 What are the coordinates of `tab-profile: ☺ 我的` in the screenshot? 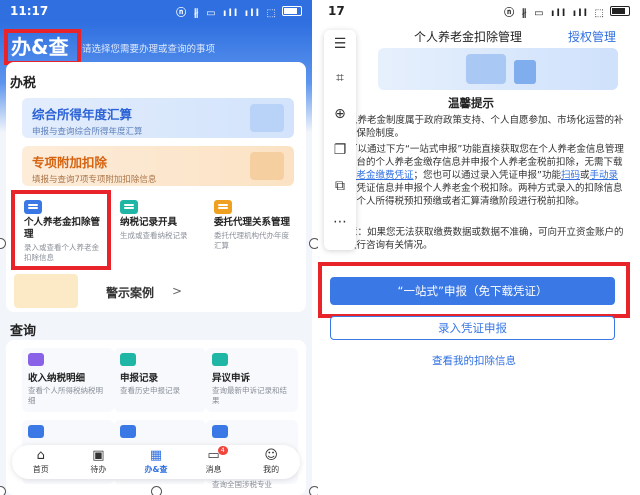 It's located at (271, 462).